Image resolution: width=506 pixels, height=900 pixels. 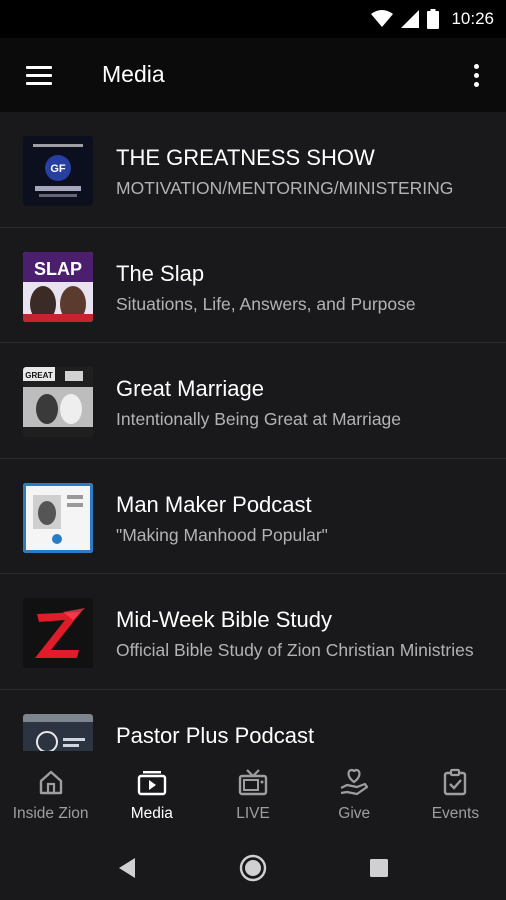 What do you see at coordinates (379, 868) in the screenshot?
I see `recents-icon` at bounding box center [379, 868].